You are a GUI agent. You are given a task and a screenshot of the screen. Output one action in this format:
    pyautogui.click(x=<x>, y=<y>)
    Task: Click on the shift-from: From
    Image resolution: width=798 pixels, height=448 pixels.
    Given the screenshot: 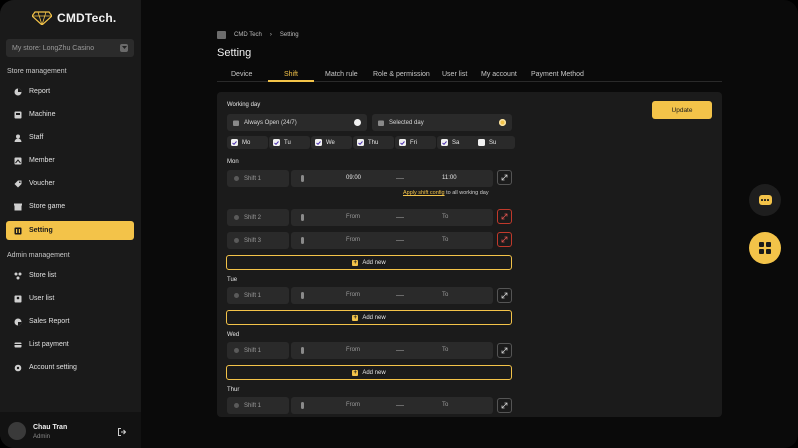 What is the action you would take?
    pyautogui.click(x=353, y=217)
    